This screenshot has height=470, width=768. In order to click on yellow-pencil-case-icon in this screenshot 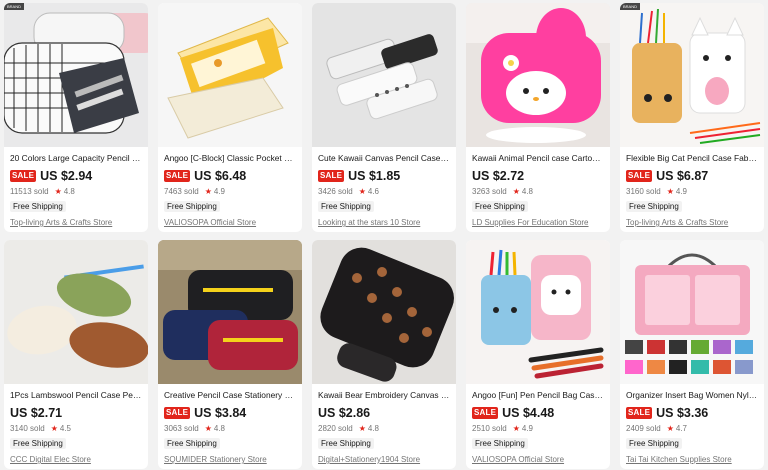, I will do `click(230, 75)`.